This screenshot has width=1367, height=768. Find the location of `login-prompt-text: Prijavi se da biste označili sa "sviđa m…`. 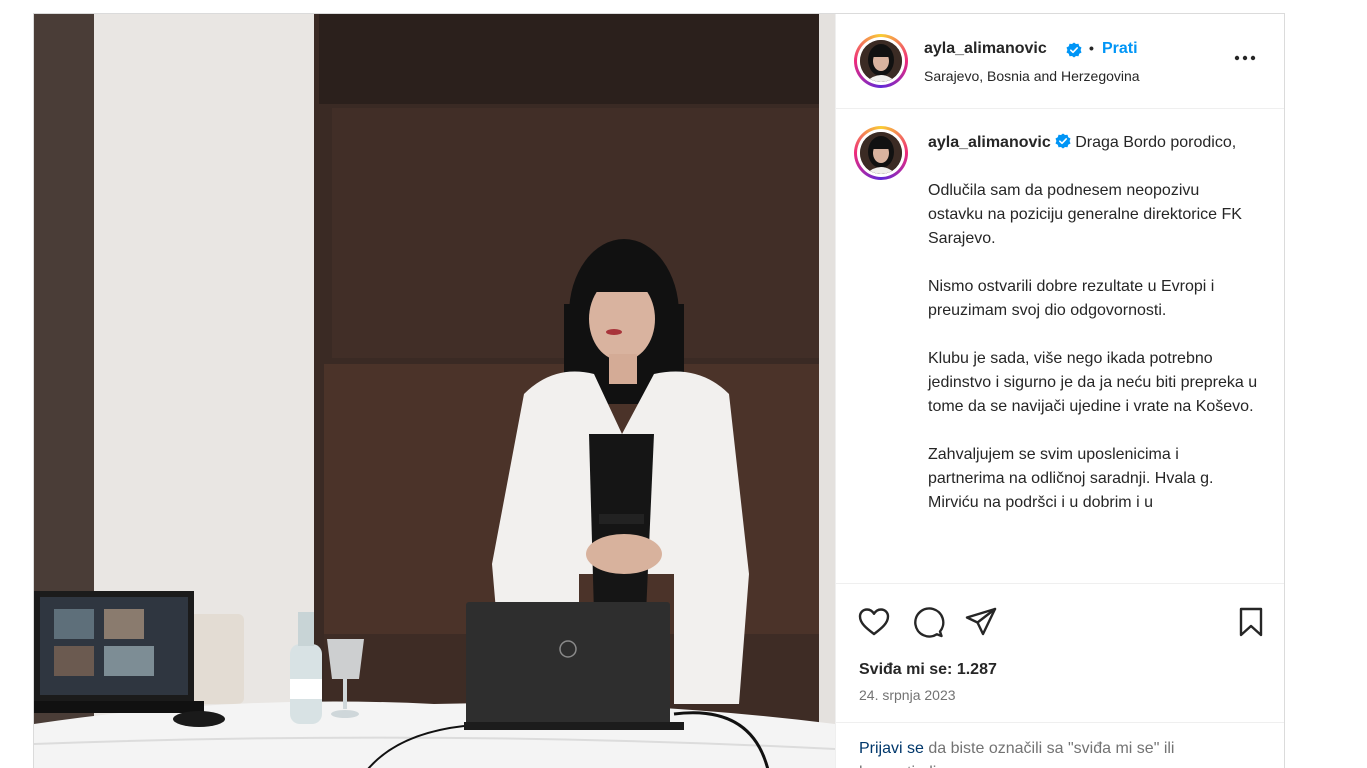

login-prompt-text: Prijavi se da biste označili sa "sviđa m… is located at coordinates (1059, 752).